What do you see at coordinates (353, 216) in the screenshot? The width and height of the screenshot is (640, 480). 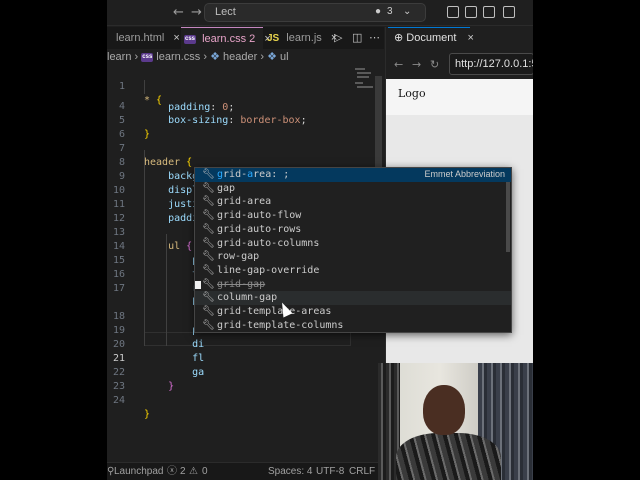 I see `suggestion-item: 🔧︎ grid-auto-flow` at bounding box center [353, 216].